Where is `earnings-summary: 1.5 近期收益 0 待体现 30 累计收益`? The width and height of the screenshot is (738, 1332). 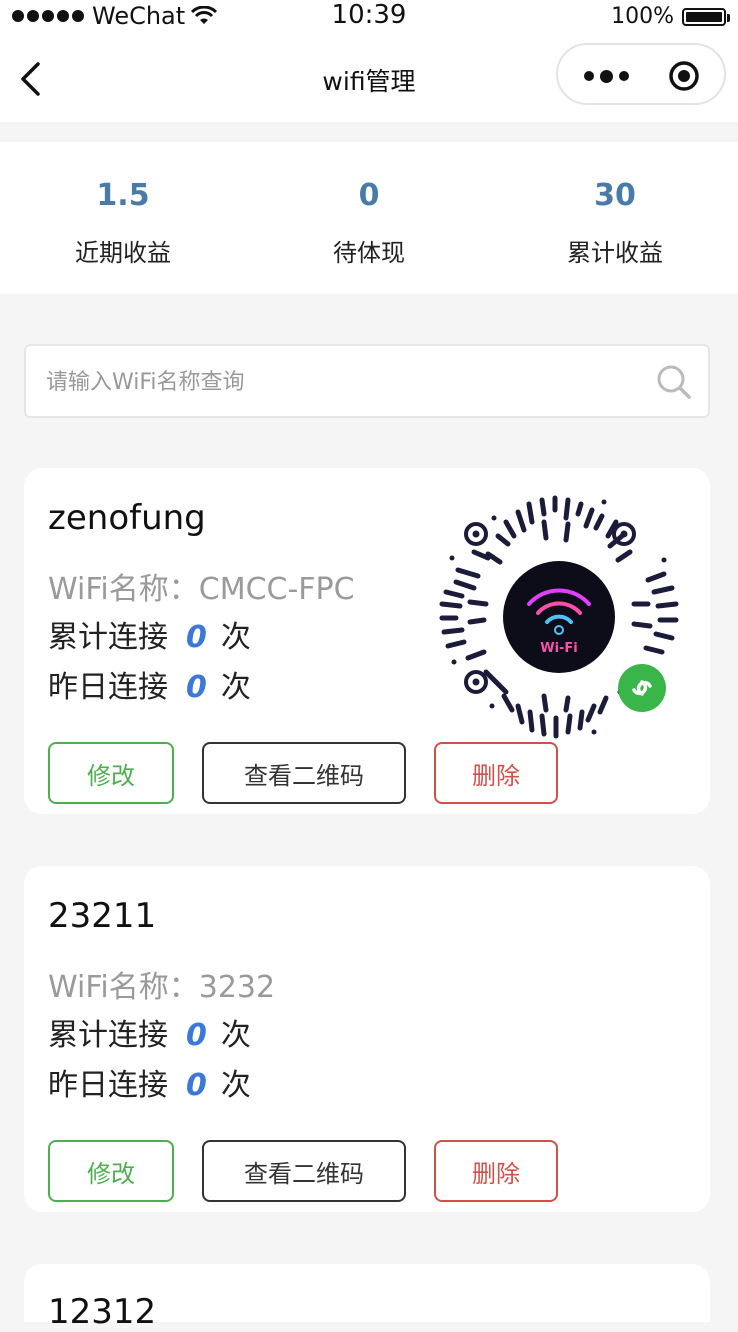
earnings-summary: 1.5 近期收益 0 待体现 30 累计收益 is located at coordinates (369, 218).